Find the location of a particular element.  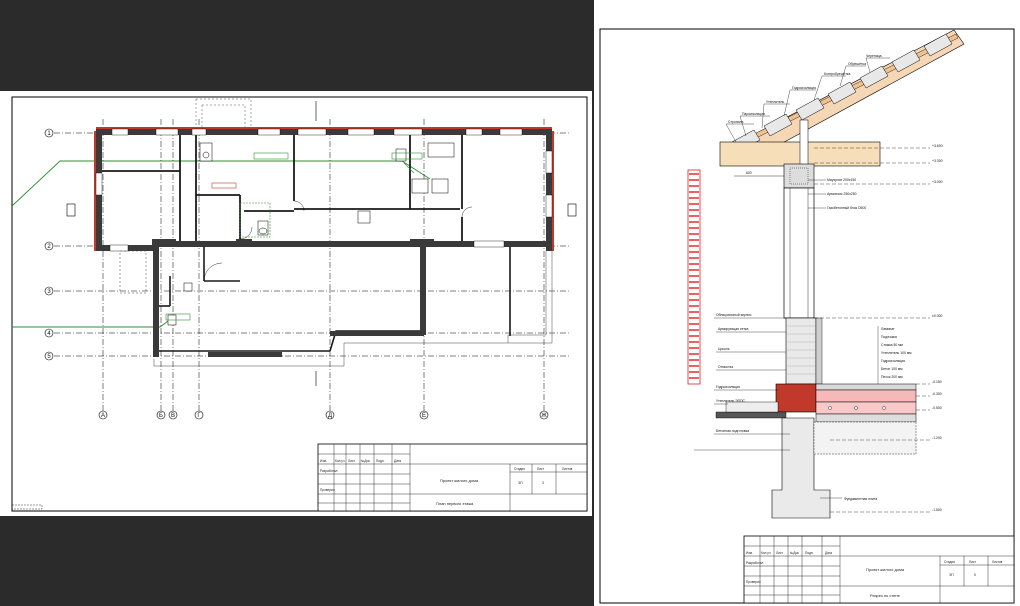

floor-layer: Стяжка 50 мм is located at coordinates (892, 345).